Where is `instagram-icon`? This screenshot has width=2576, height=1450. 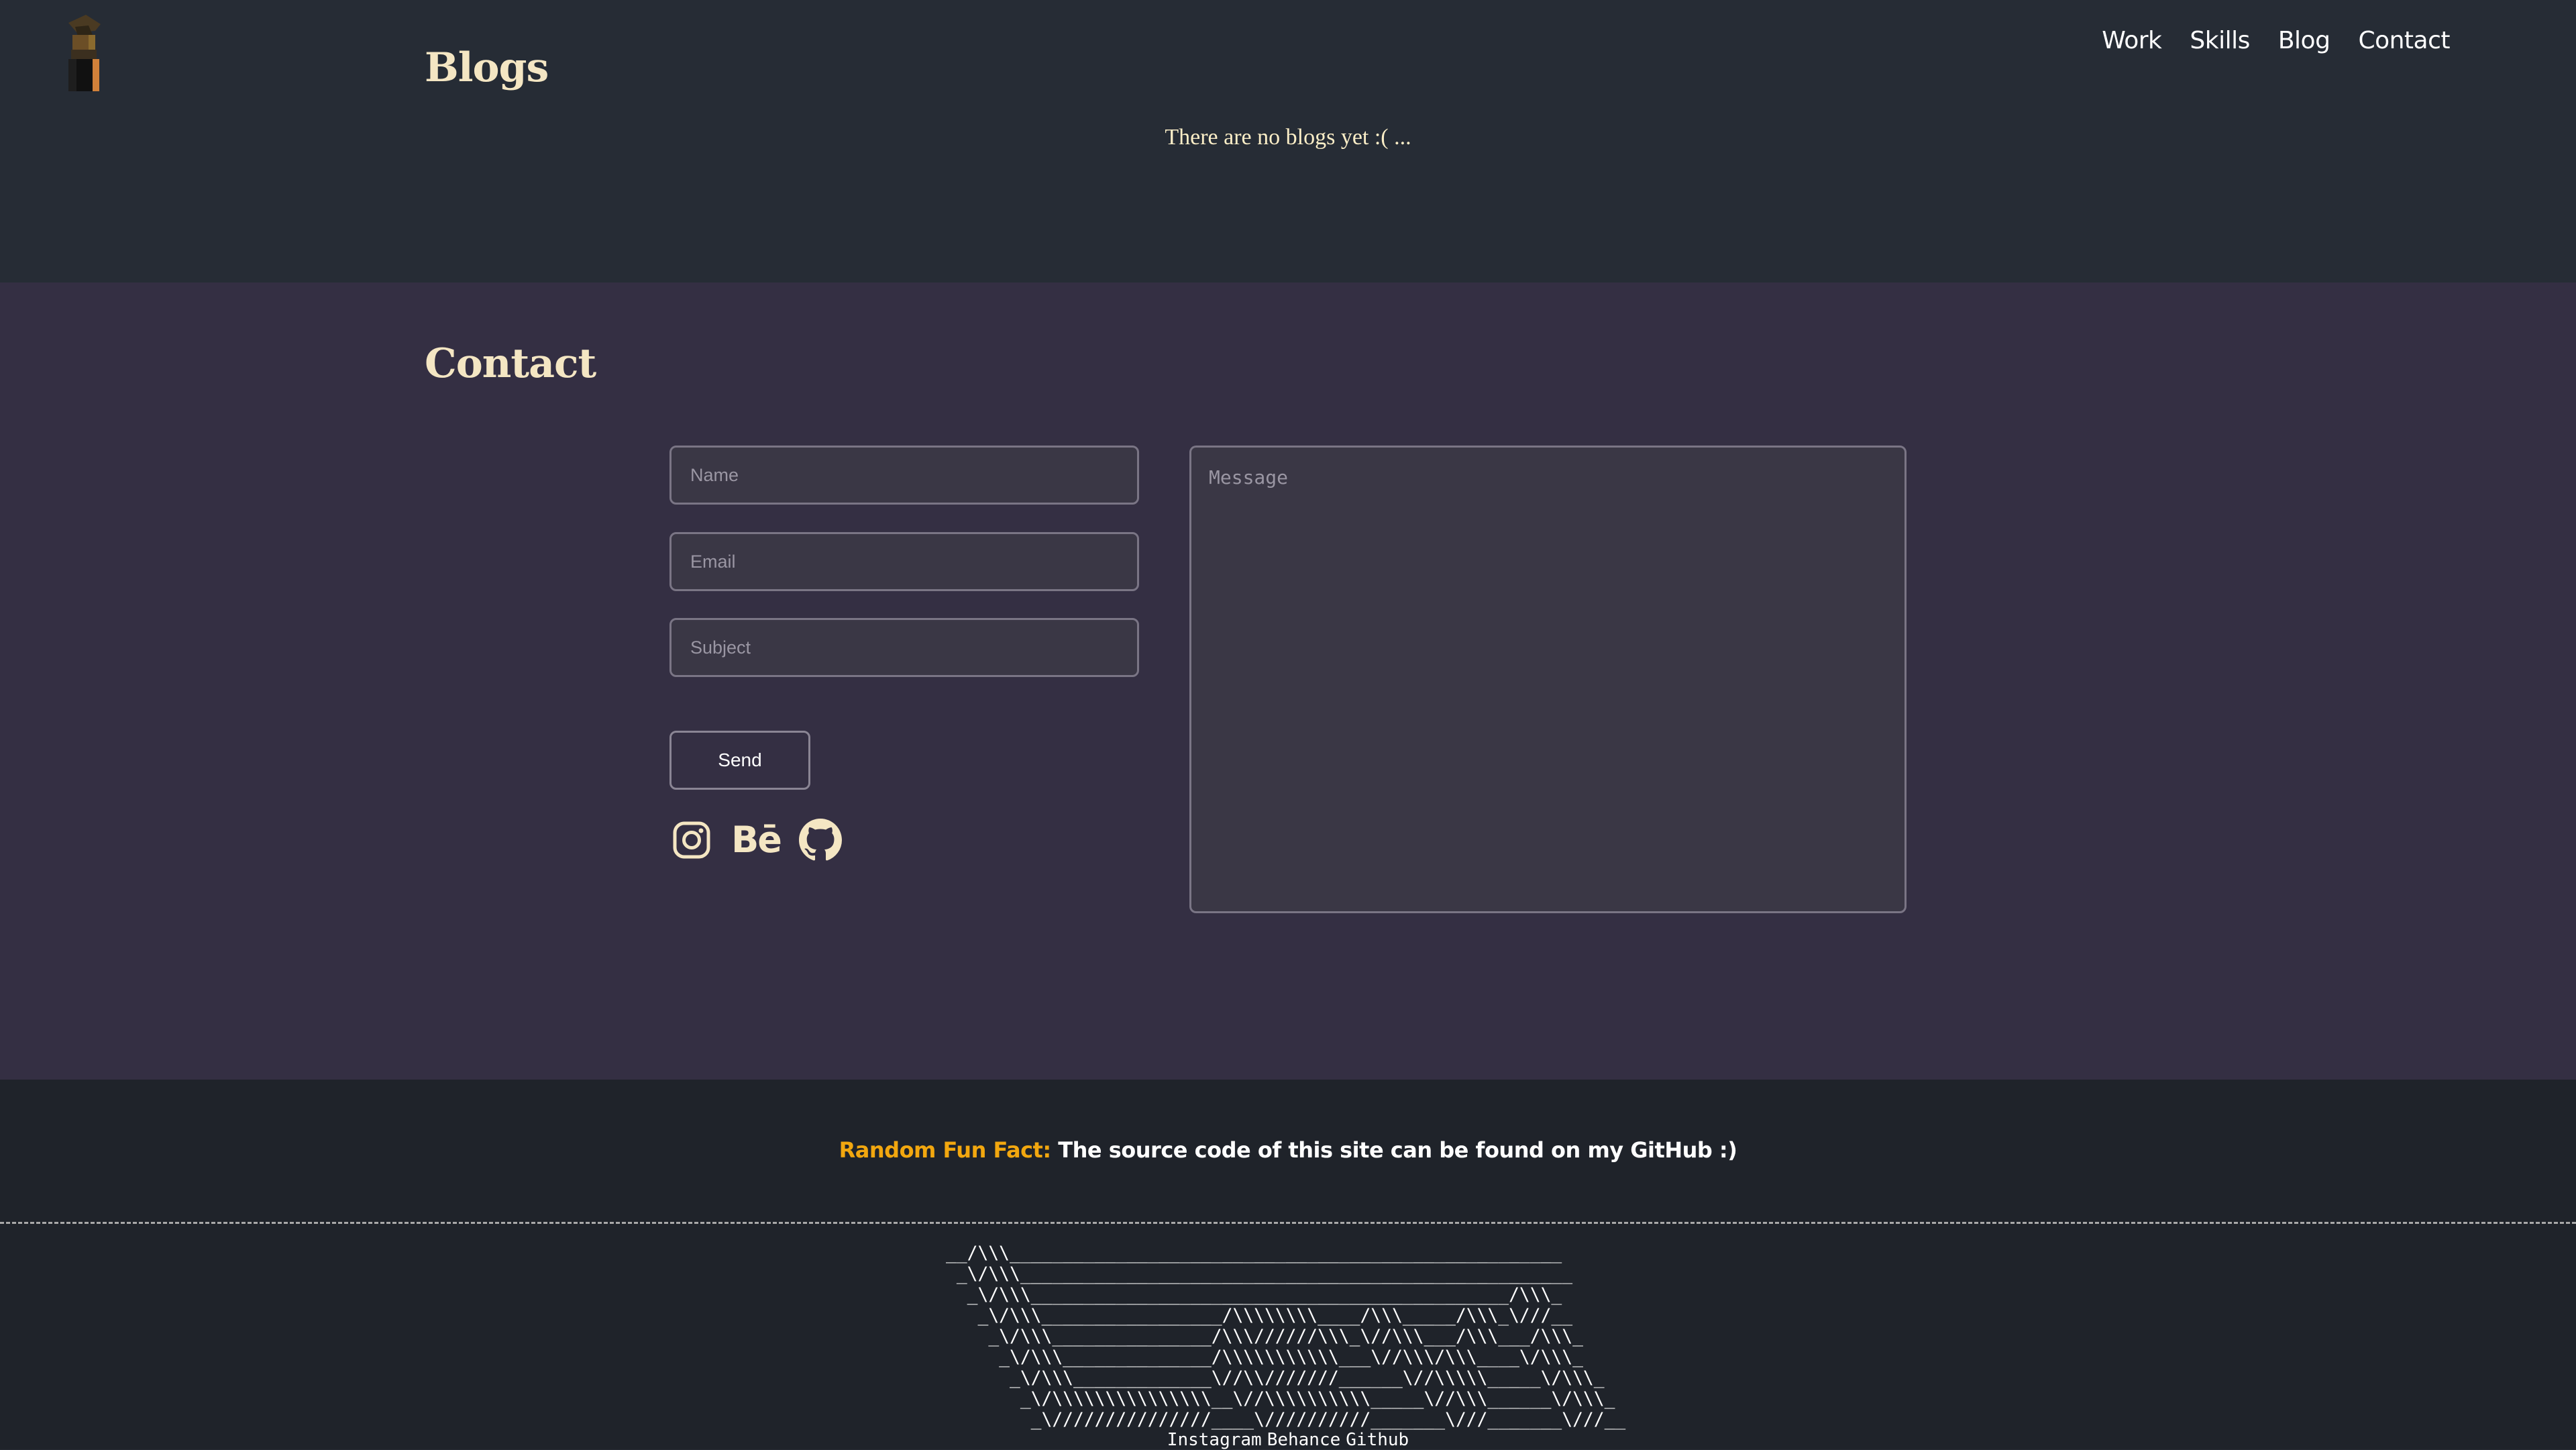
instagram-icon is located at coordinates (691, 840).